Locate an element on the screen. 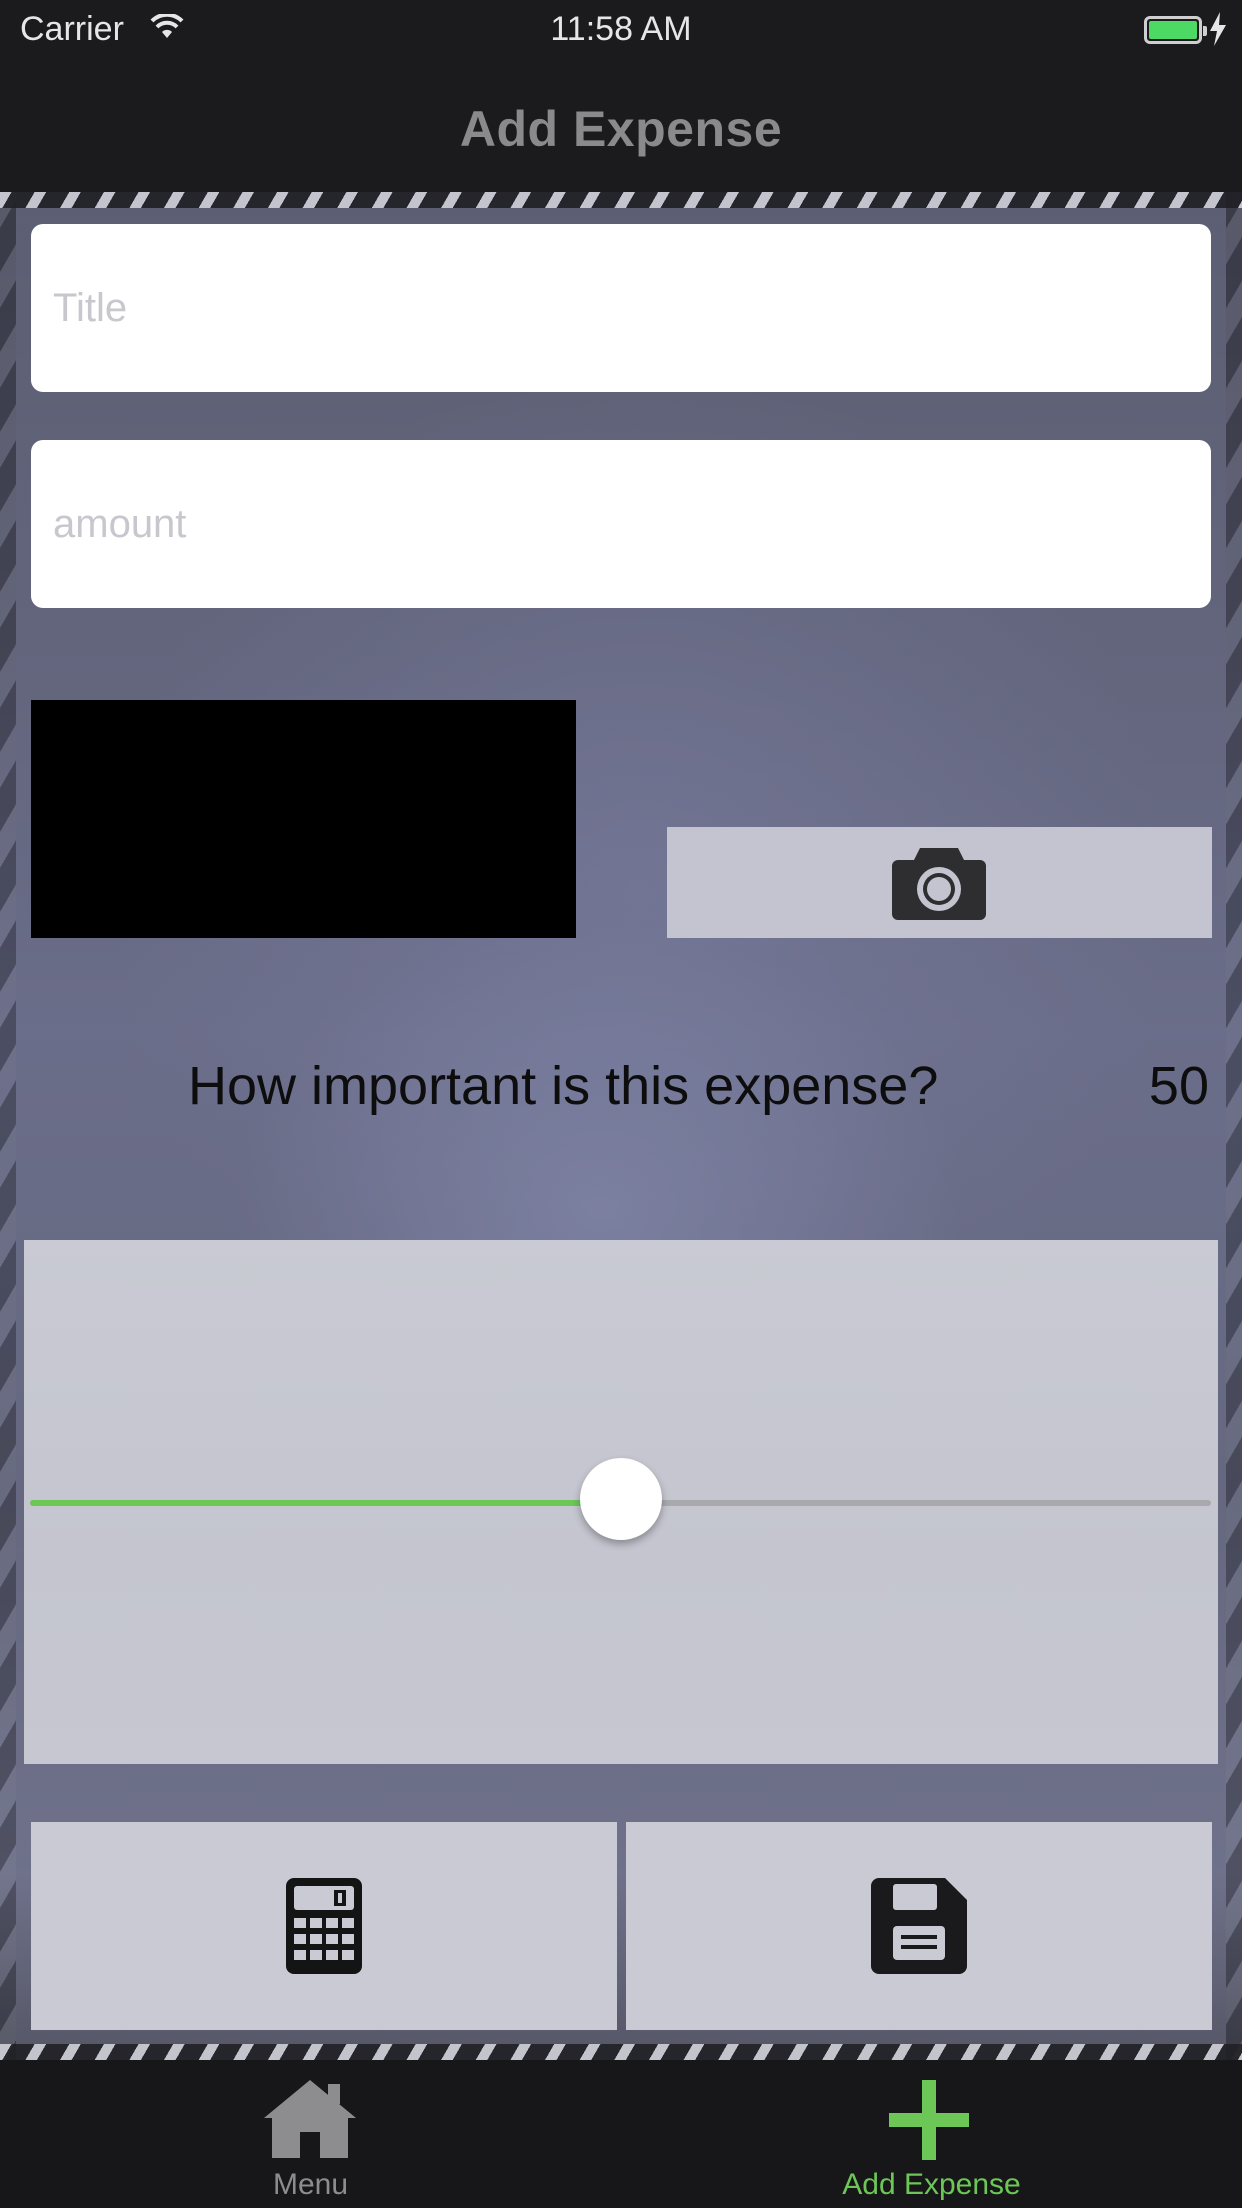  clock: 11:58 AM is located at coordinates (621, 29).